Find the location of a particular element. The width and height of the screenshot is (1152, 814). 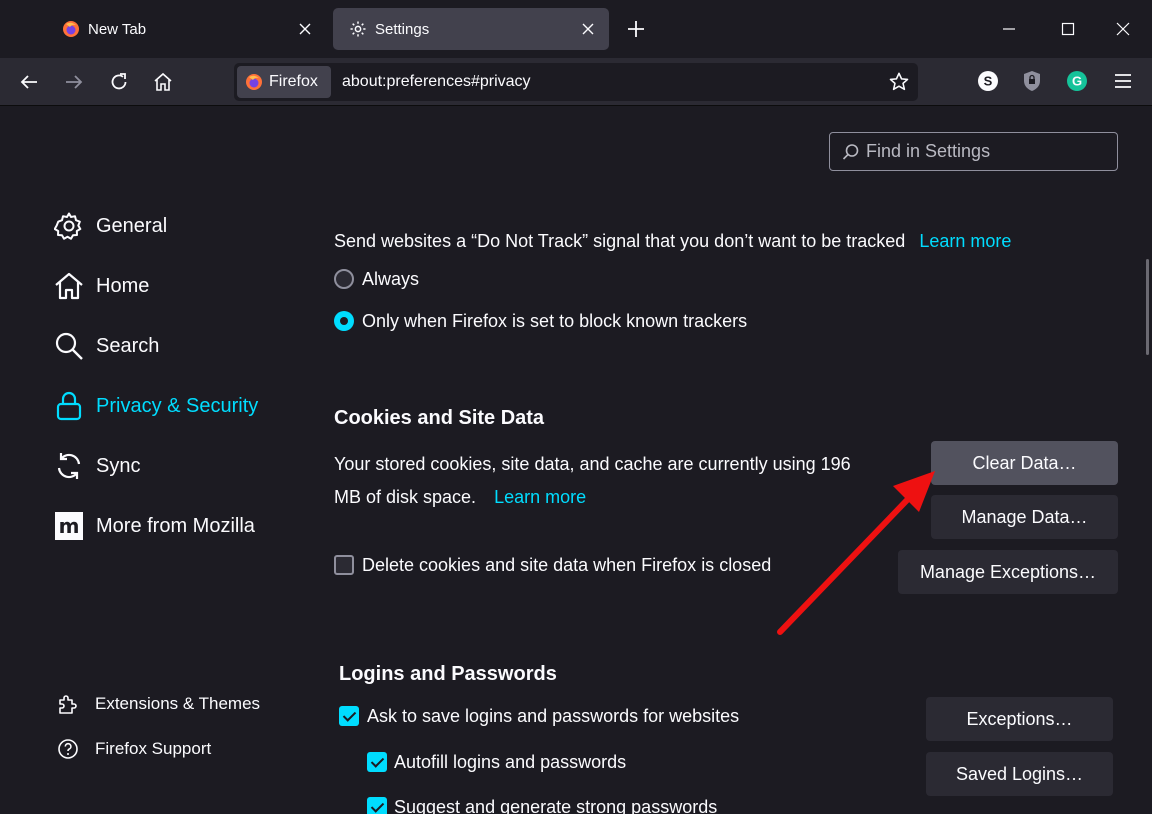

puzzle-icon is located at coordinates (68, 704).